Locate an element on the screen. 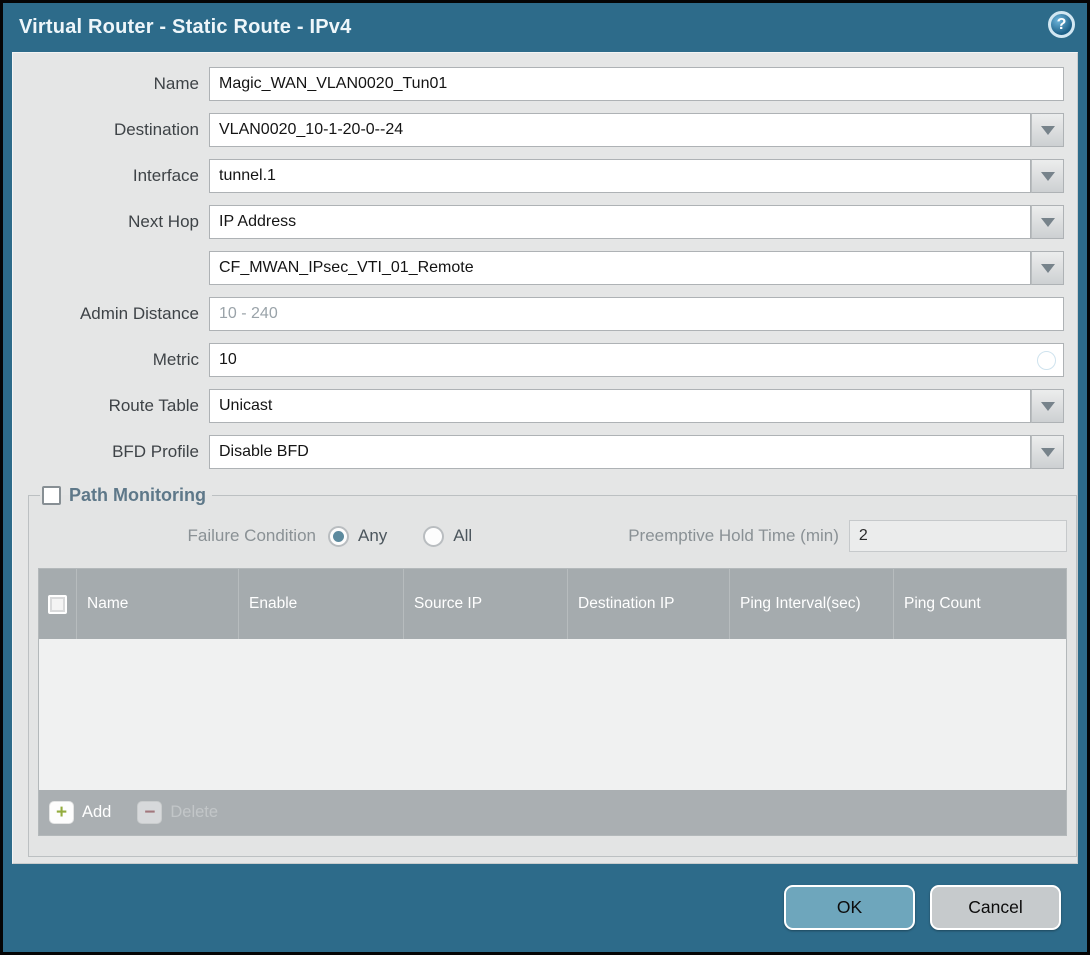 This screenshot has height=955, width=1090. table-toolbar: + Add − Delete is located at coordinates (552, 812).